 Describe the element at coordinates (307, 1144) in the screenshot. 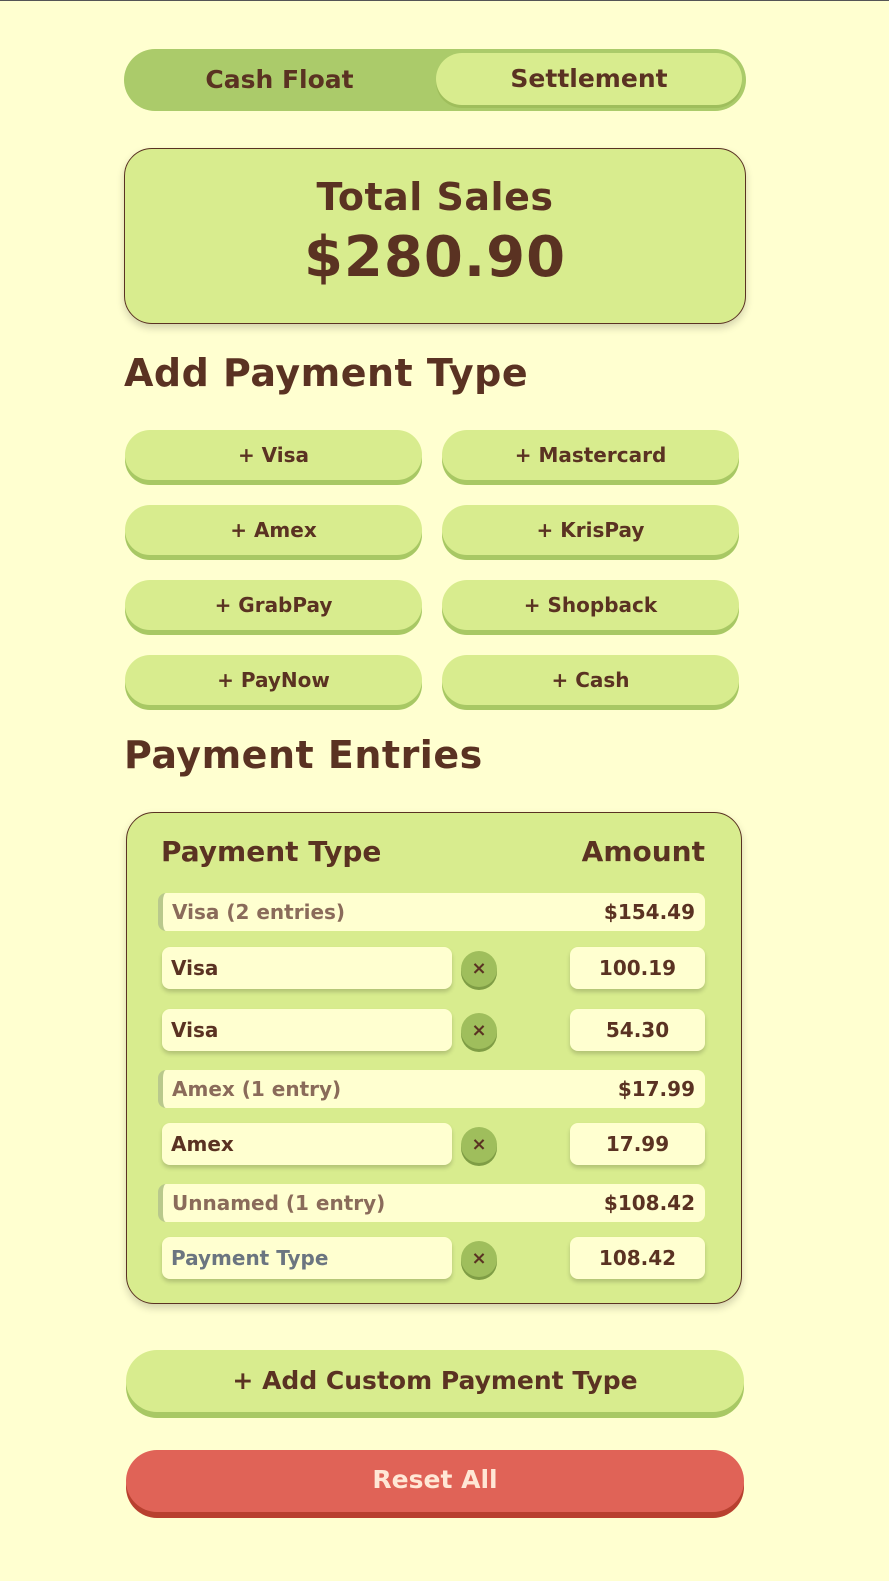

I see `entry-name-field: Amex` at that location.